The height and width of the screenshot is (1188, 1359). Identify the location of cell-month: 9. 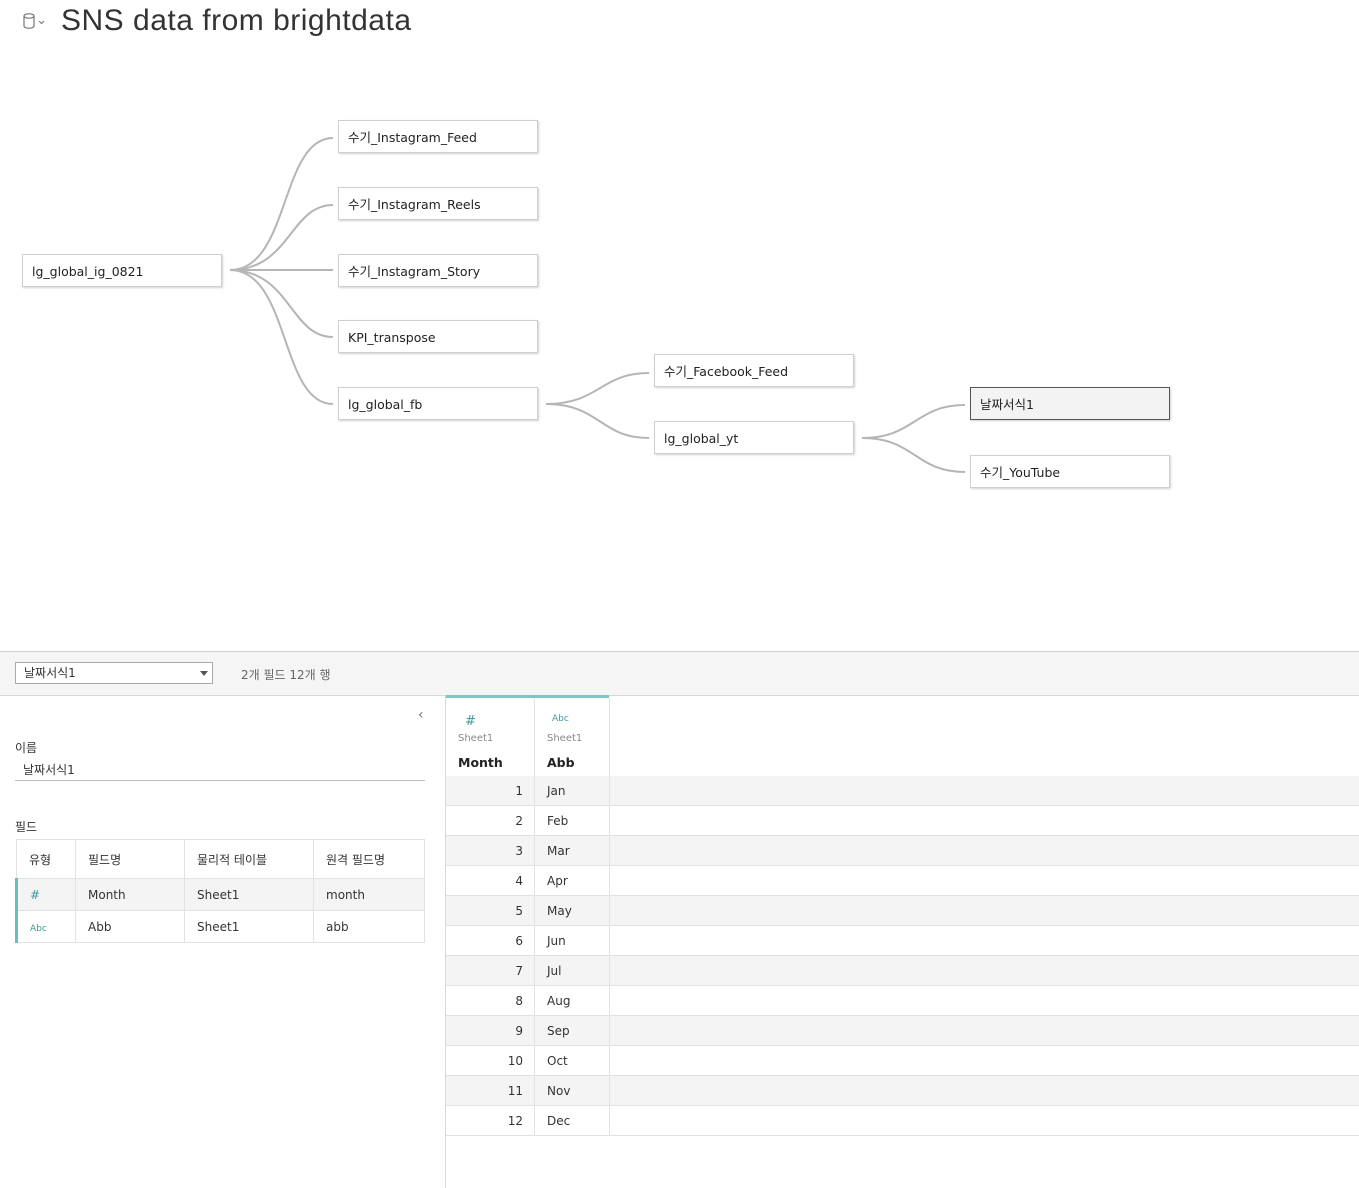
(519, 1031).